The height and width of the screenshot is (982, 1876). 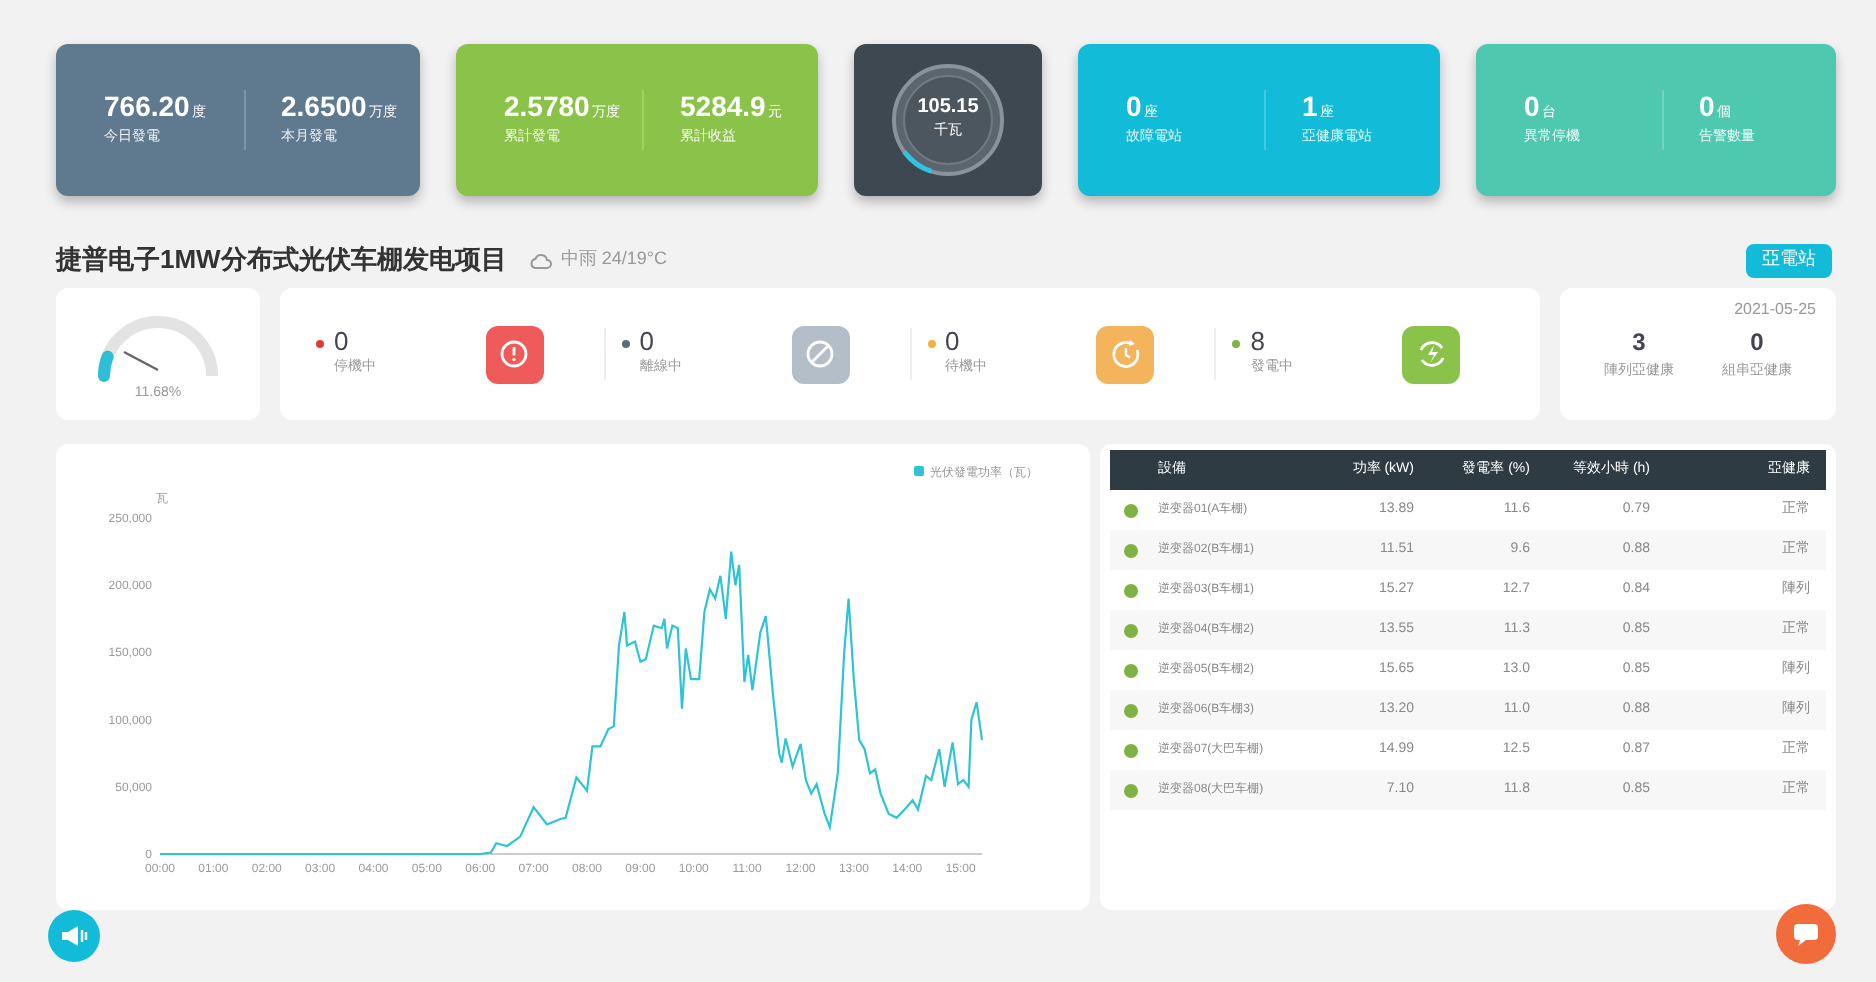 I want to click on weather-text: 中雨 24/19°C, so click(x=613, y=259).